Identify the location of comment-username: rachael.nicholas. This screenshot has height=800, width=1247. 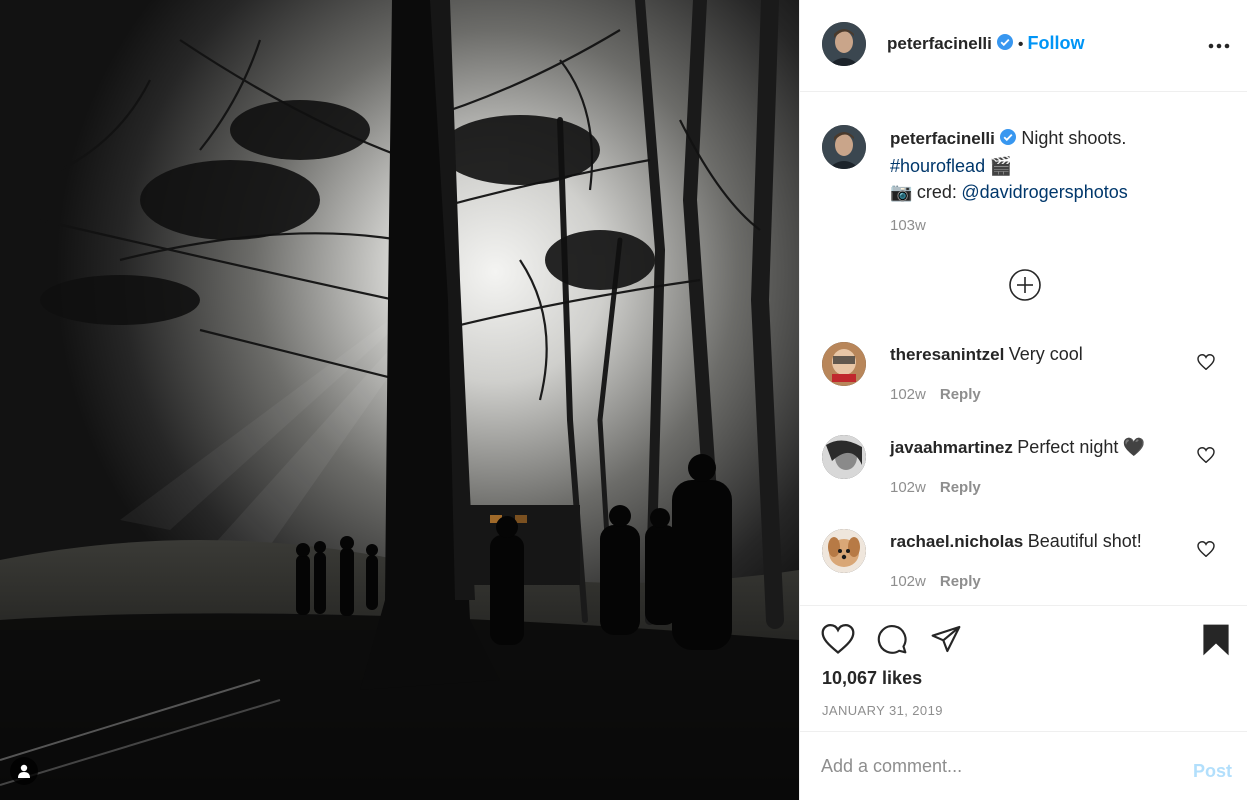
(956, 541).